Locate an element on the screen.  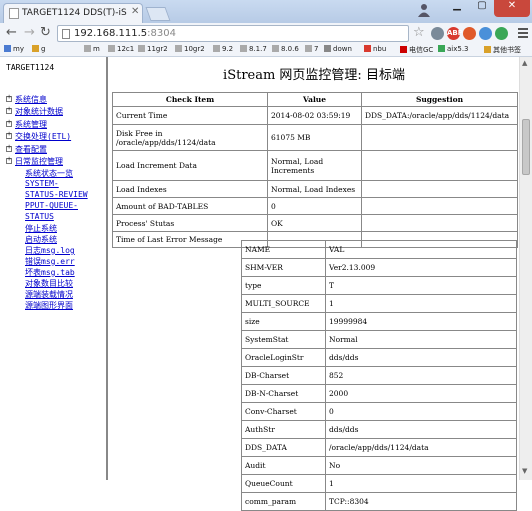
browser-tab: TARGET1124 DDS(T)-iS ✕ is located at coordinates (73, 13).